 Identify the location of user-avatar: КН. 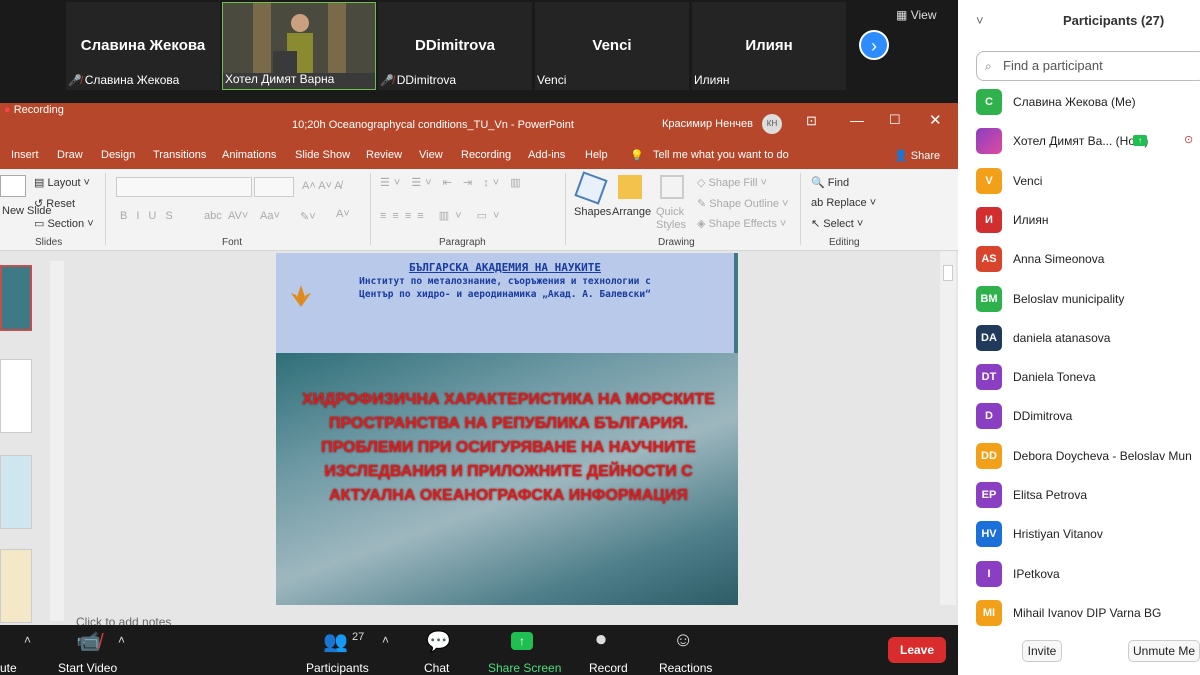
(772, 124).